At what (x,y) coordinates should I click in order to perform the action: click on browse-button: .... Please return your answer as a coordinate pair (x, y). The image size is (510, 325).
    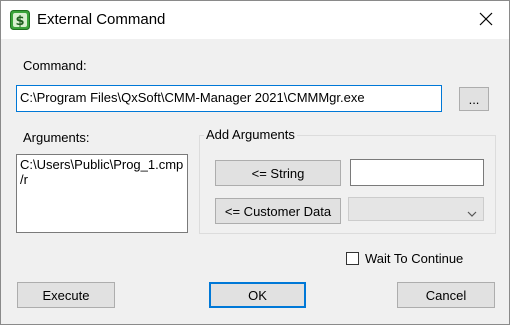
    Looking at the image, I should click on (474, 99).